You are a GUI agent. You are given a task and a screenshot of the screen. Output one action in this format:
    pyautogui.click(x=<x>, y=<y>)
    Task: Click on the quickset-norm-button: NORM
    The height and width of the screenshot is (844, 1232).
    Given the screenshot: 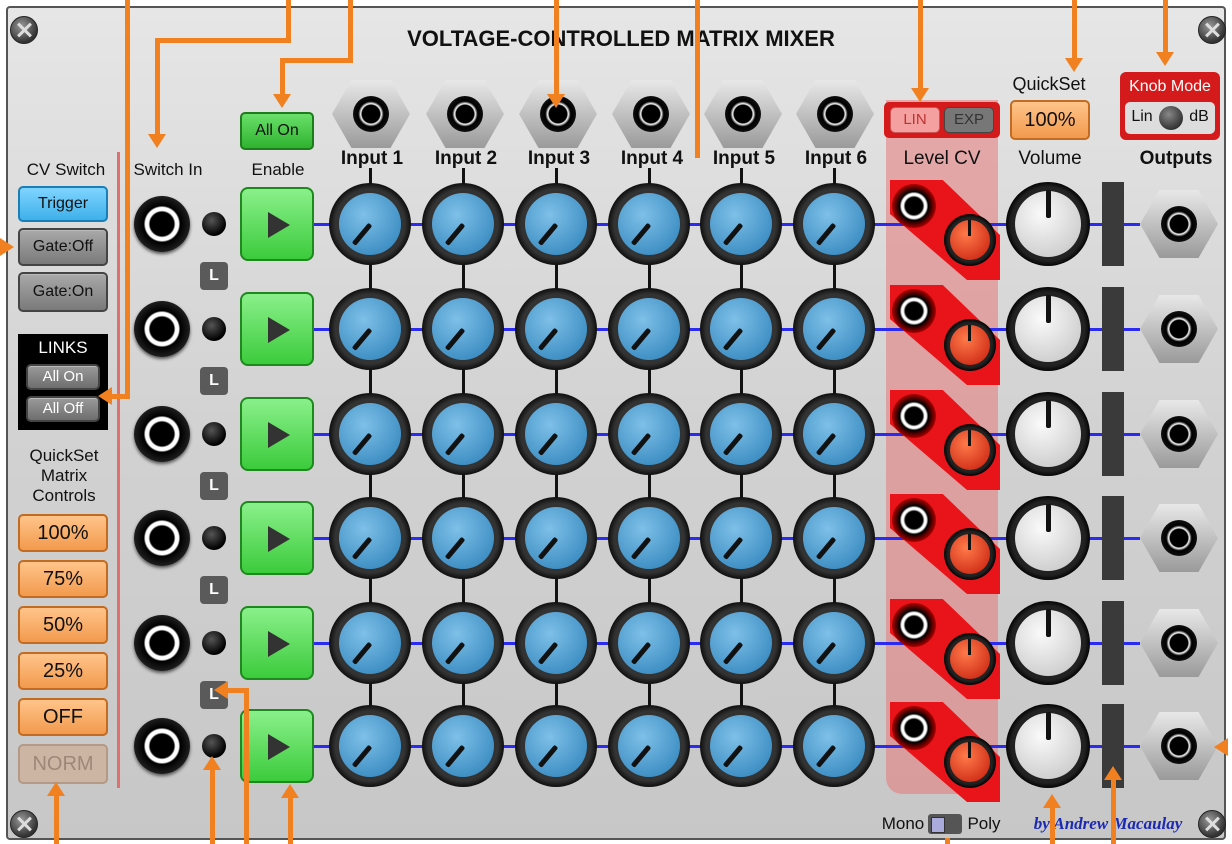 What is the action you would take?
    pyautogui.click(x=63, y=764)
    